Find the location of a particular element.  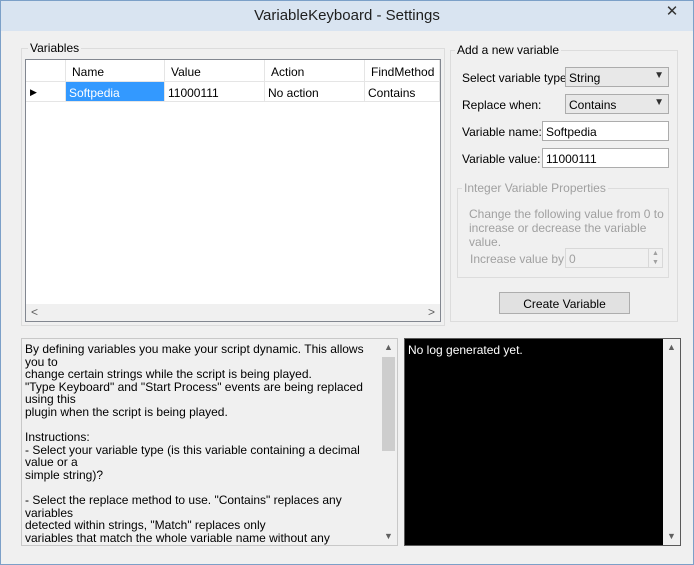

variable-value-label: Variable value: is located at coordinates (501, 159).